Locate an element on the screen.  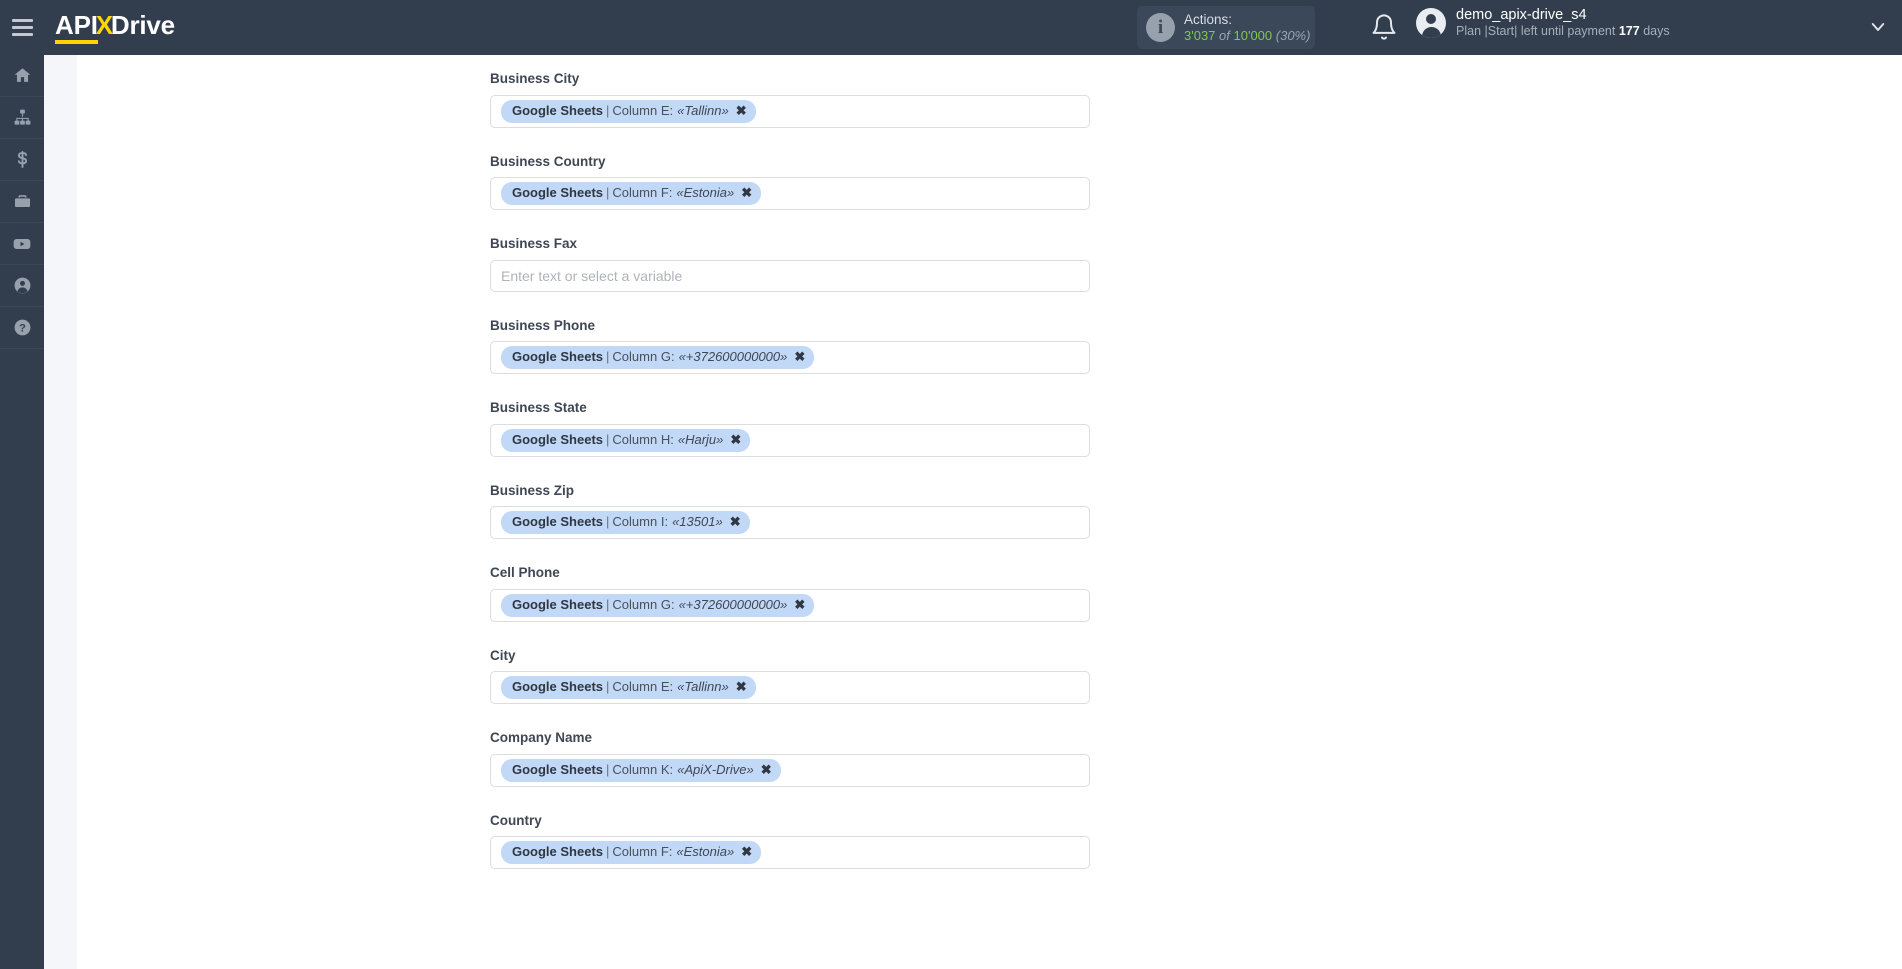
account-icon is located at coordinates (22, 285).